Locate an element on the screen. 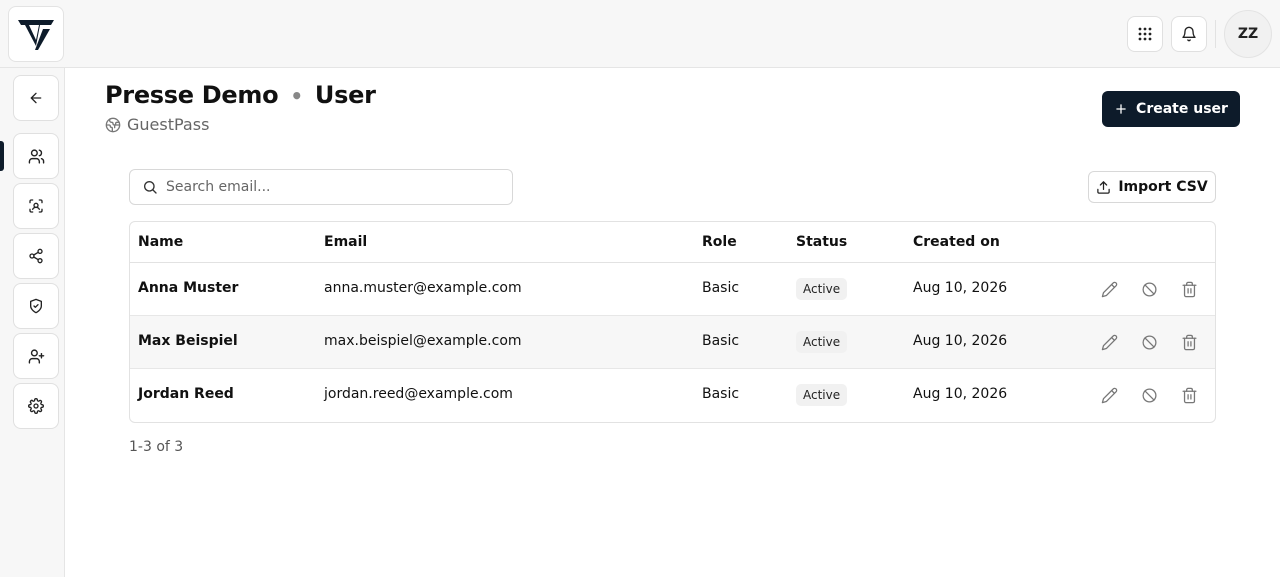 This screenshot has width=1280, height=577. bell-icon is located at coordinates (1189, 34).